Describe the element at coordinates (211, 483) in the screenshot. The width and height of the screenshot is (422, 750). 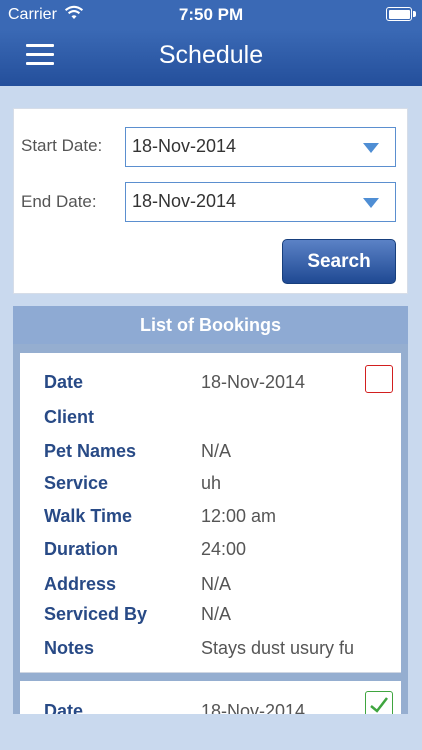
I see `service-value: uh` at that location.